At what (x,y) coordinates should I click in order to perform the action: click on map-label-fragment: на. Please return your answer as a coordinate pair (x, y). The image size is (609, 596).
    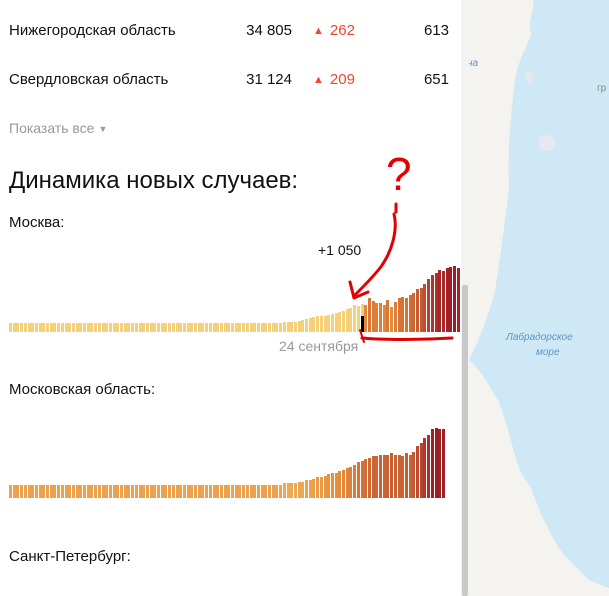
    Looking at the image, I should click on (474, 63).